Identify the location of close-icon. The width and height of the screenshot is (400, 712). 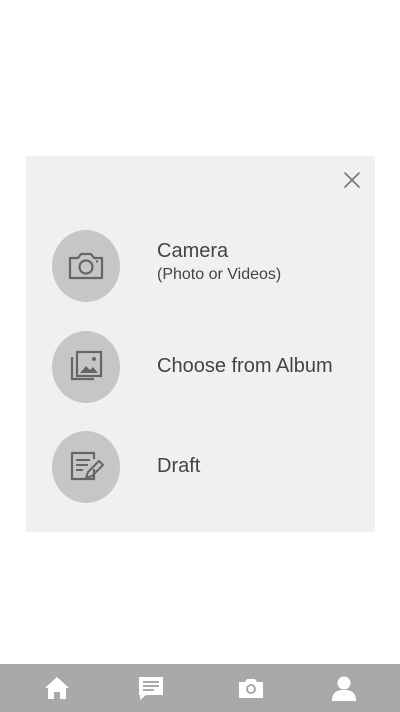
(352, 180).